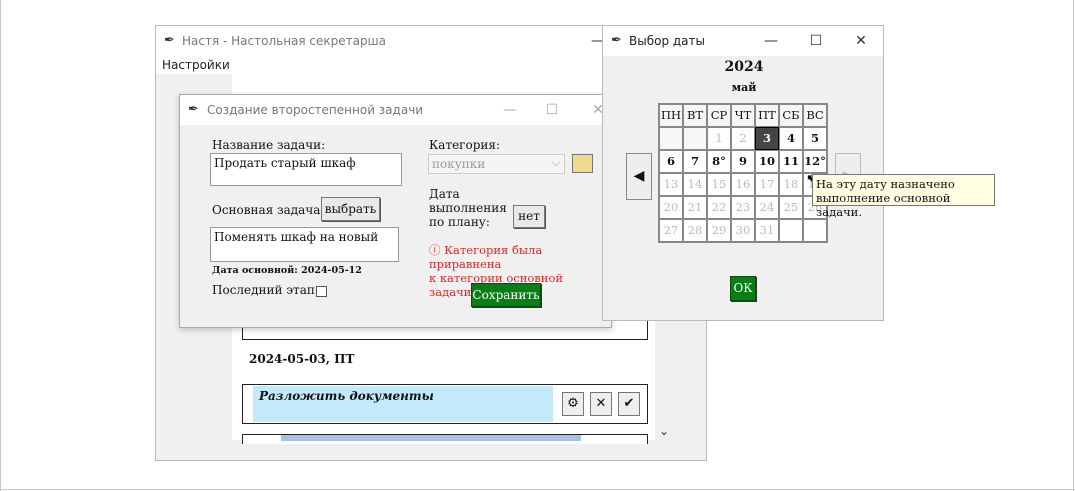 Image resolution: width=1075 pixels, height=491 pixels. What do you see at coordinates (719, 138) in the screenshot?
I see `calendar-day: 1` at bounding box center [719, 138].